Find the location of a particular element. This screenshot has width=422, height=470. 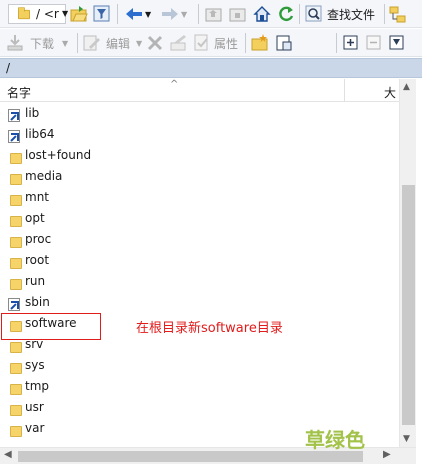

toolbar-secondary: 下载 ▼ 编辑 ▼ 属性 is located at coordinates (211, 43).